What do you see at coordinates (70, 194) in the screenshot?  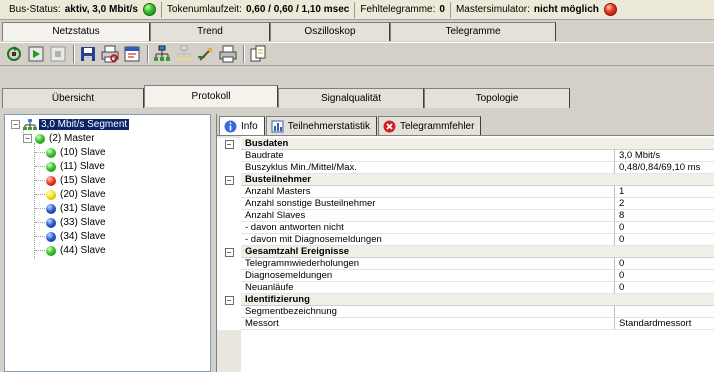 I see `tree-node-slave: (20) Slave` at bounding box center [70, 194].